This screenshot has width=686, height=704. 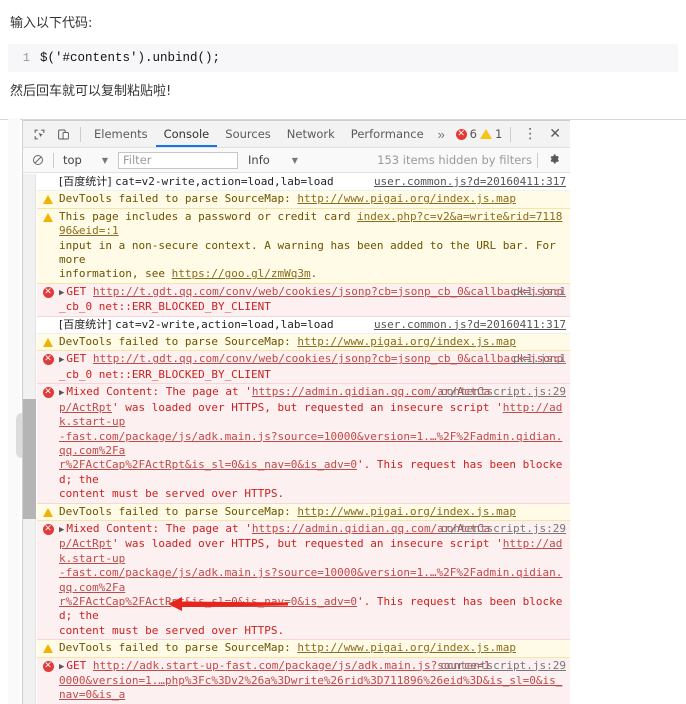 I want to click on inspect-element-icon, so click(x=39, y=134).